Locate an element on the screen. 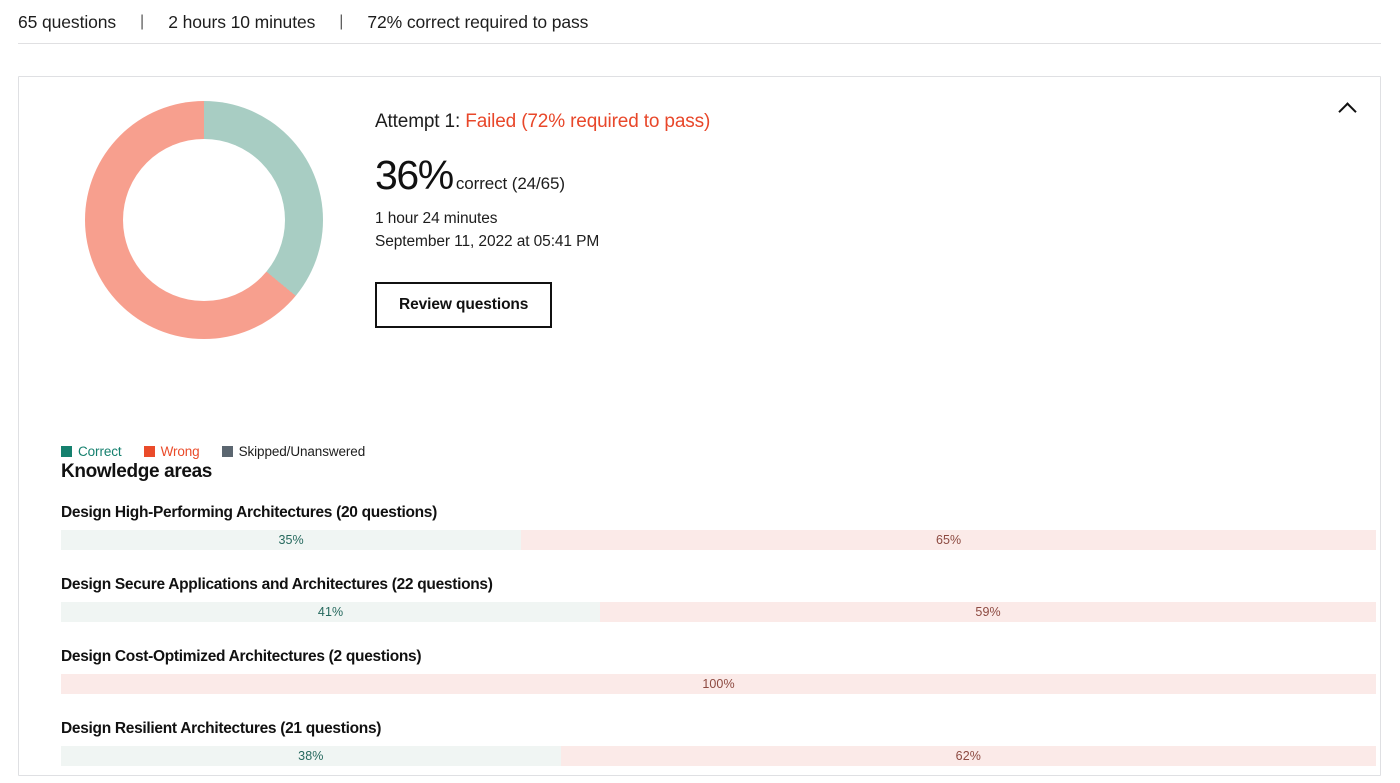 Image resolution: width=1400 pixels, height=783 pixels. chevron-up-icon is located at coordinates (1347, 108).